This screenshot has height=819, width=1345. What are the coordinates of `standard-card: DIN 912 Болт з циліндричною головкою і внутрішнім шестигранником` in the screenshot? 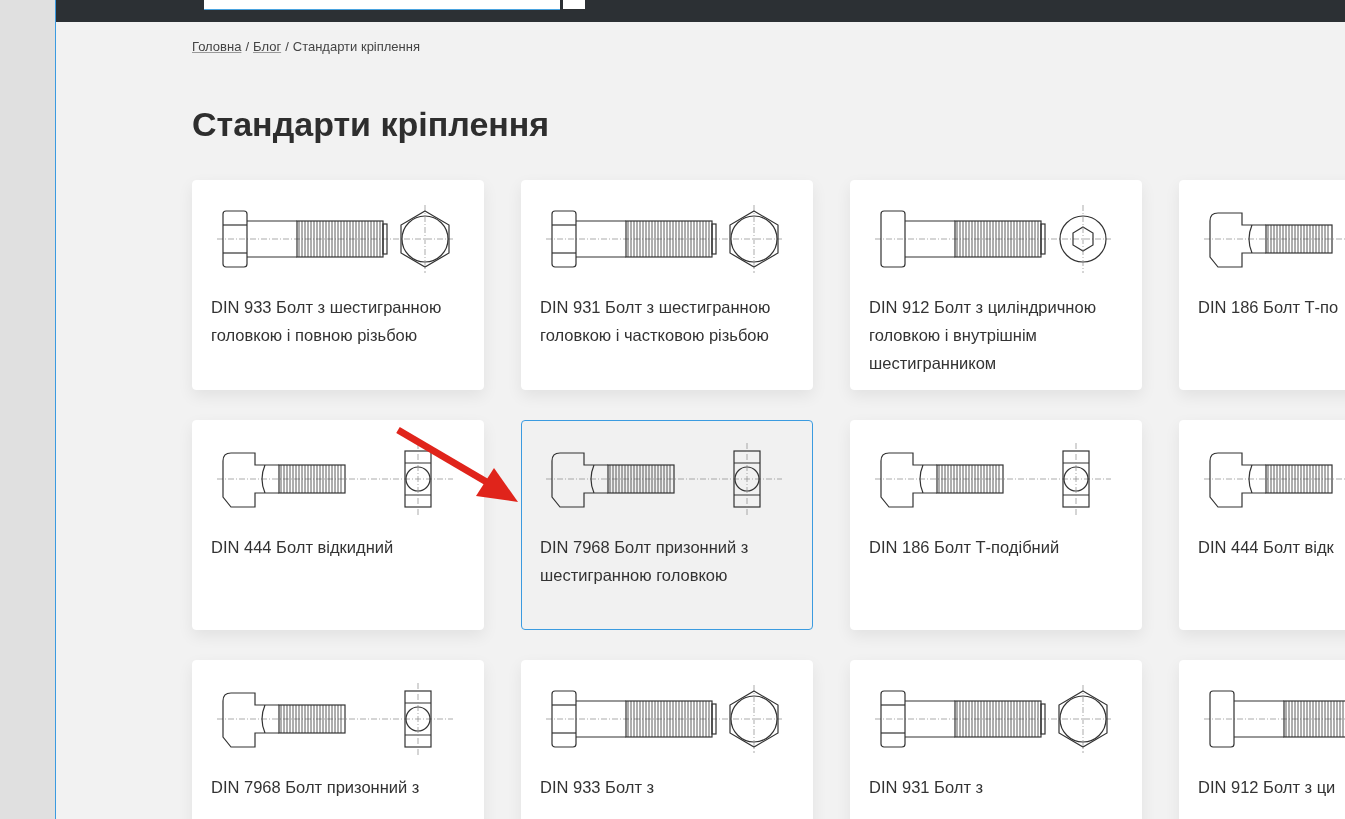 It's located at (996, 285).